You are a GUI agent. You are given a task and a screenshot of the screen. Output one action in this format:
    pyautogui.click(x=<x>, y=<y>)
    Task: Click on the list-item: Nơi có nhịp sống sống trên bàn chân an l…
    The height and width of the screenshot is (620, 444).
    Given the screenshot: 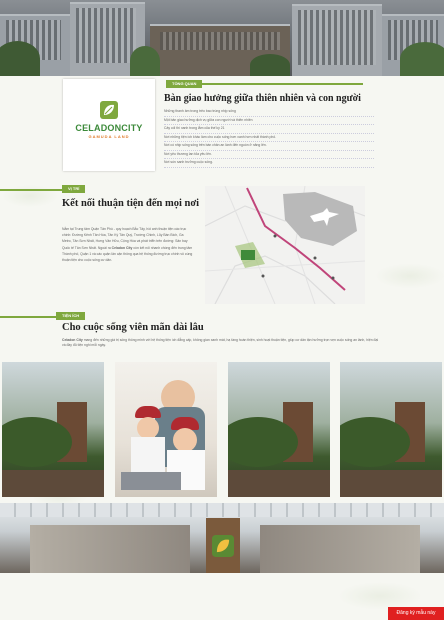 What is the action you would take?
    pyautogui.click(x=269, y=146)
    